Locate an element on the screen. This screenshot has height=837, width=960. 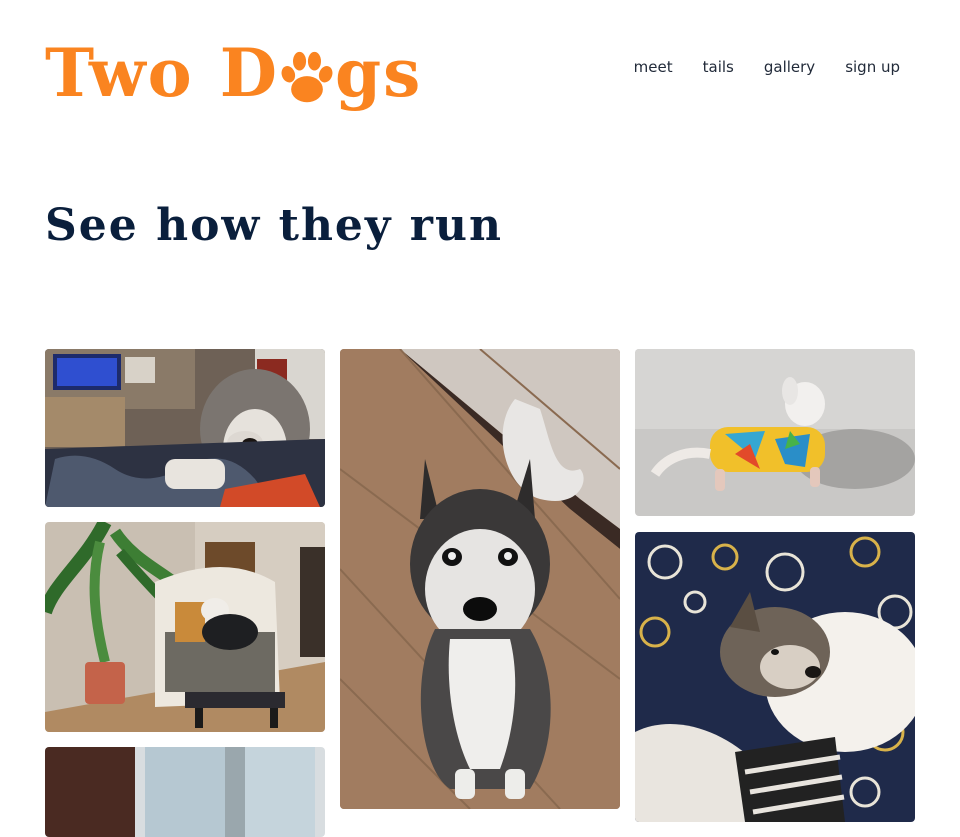
logo-word-two: Two is located at coordinates (119, 73).